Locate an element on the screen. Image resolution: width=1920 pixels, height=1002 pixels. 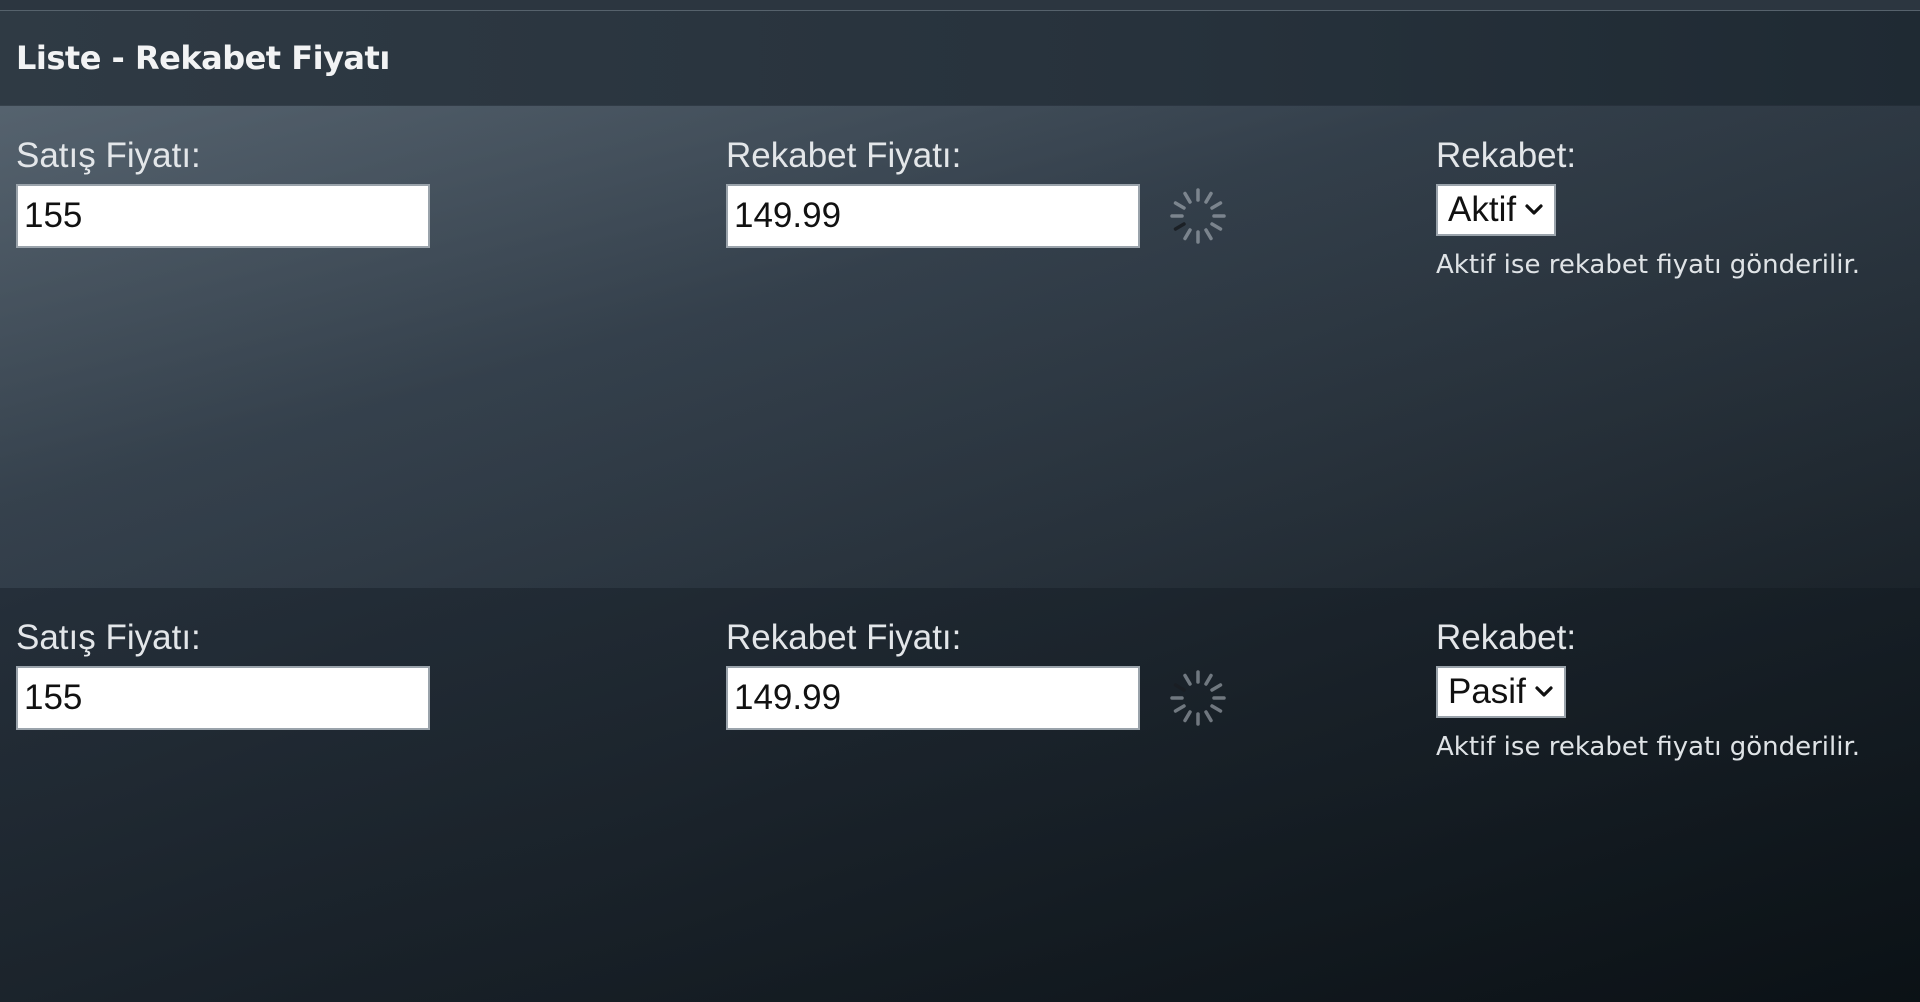
top-divider is located at coordinates (960, 5).